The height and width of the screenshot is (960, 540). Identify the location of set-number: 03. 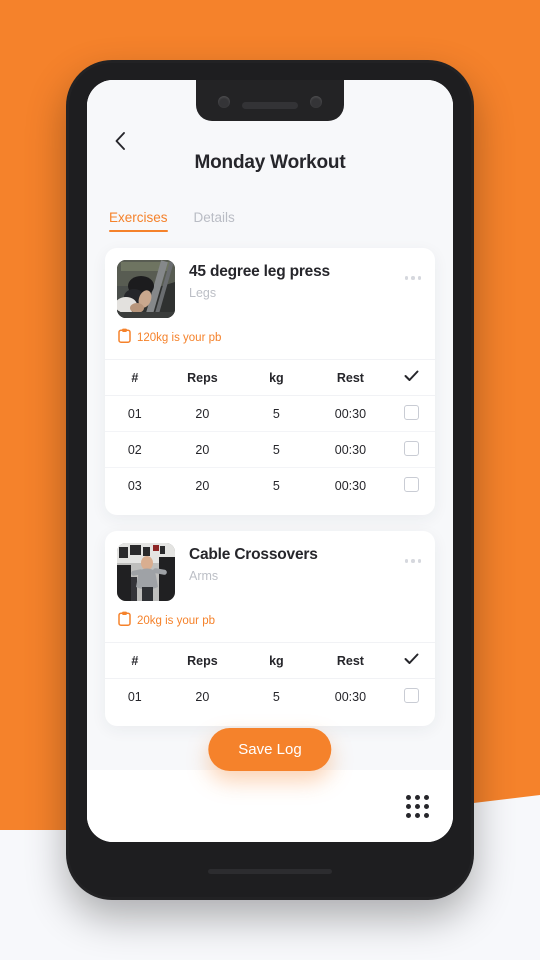
(134, 485).